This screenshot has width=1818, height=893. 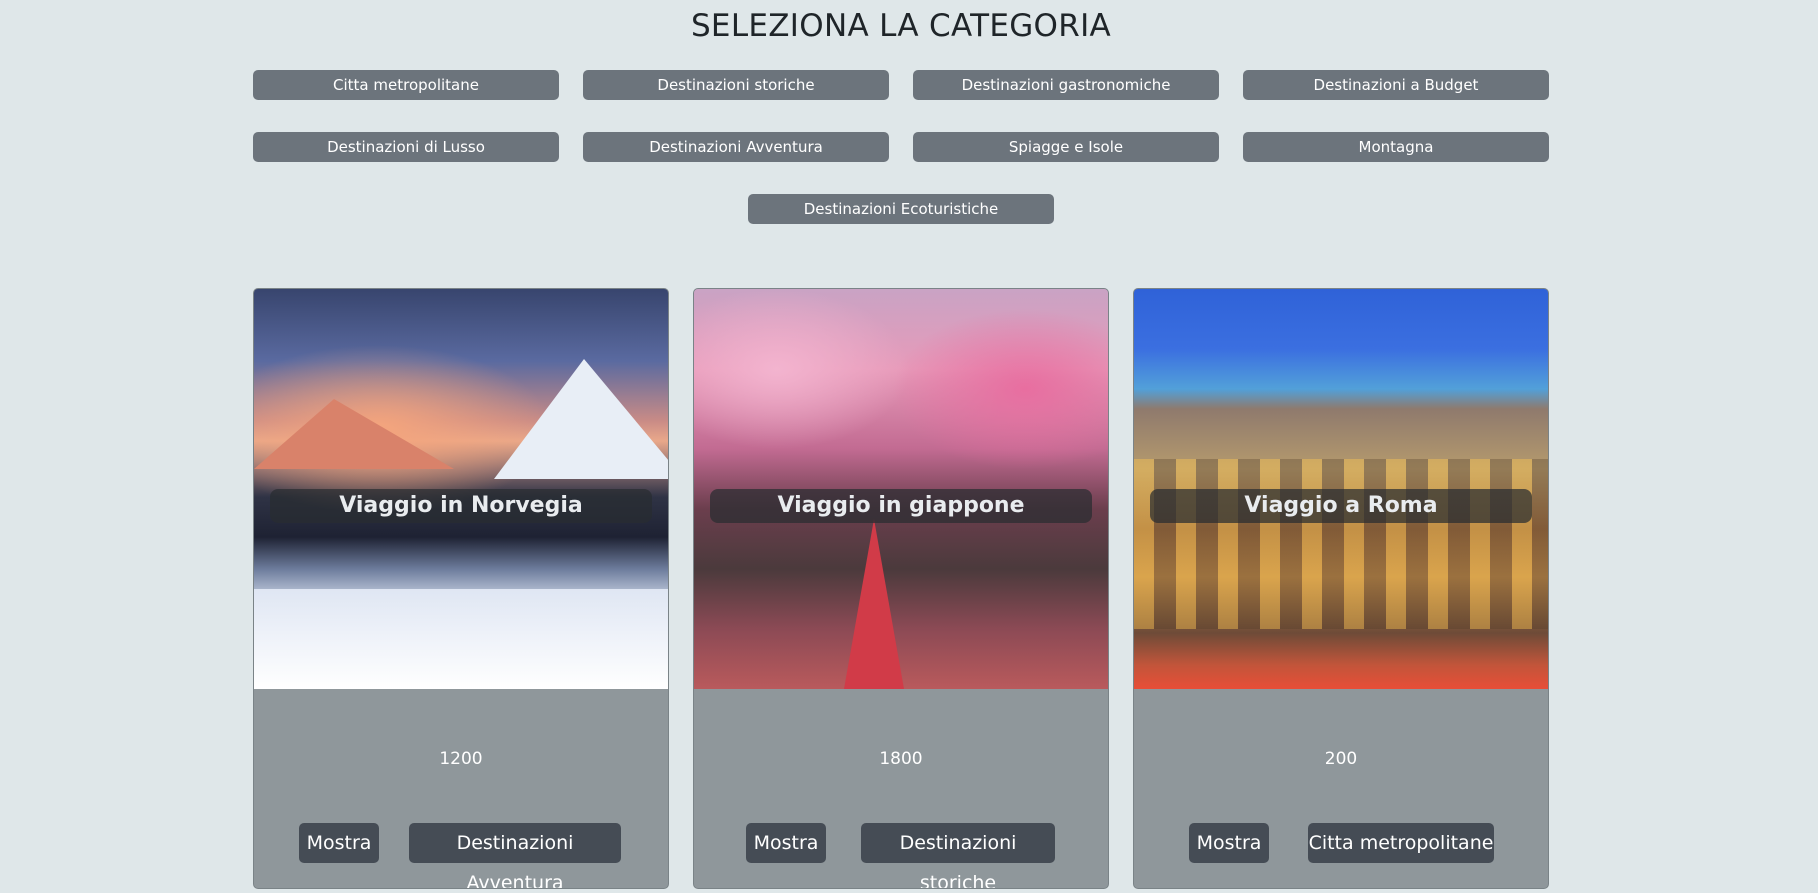 I want to click on card-price: 1200, so click(x=461, y=759).